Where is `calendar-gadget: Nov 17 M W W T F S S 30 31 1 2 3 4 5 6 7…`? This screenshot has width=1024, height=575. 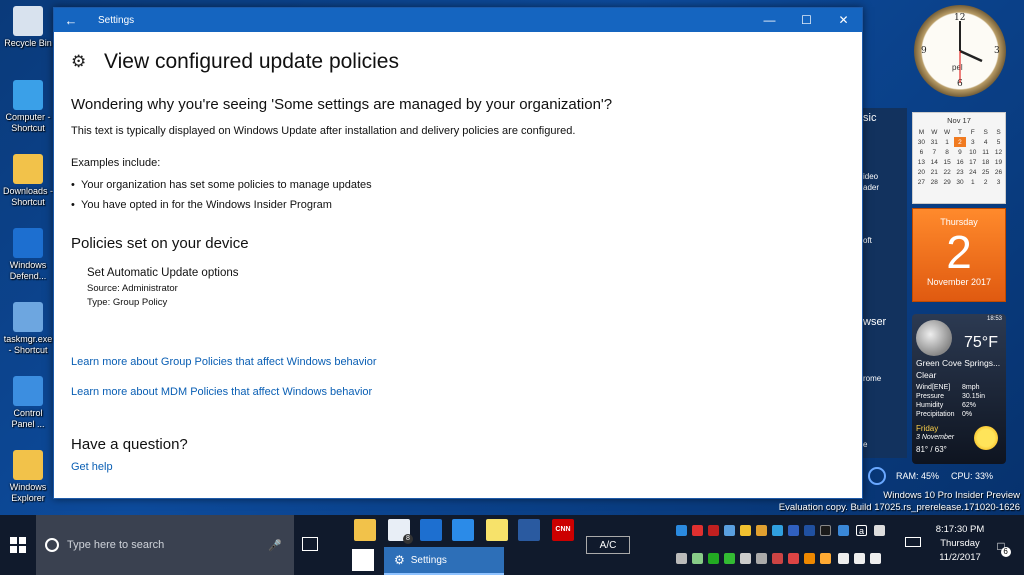 calendar-gadget: Nov 17 M W W T F S S 30 31 1 2 3 4 5 6 7… is located at coordinates (959, 158).